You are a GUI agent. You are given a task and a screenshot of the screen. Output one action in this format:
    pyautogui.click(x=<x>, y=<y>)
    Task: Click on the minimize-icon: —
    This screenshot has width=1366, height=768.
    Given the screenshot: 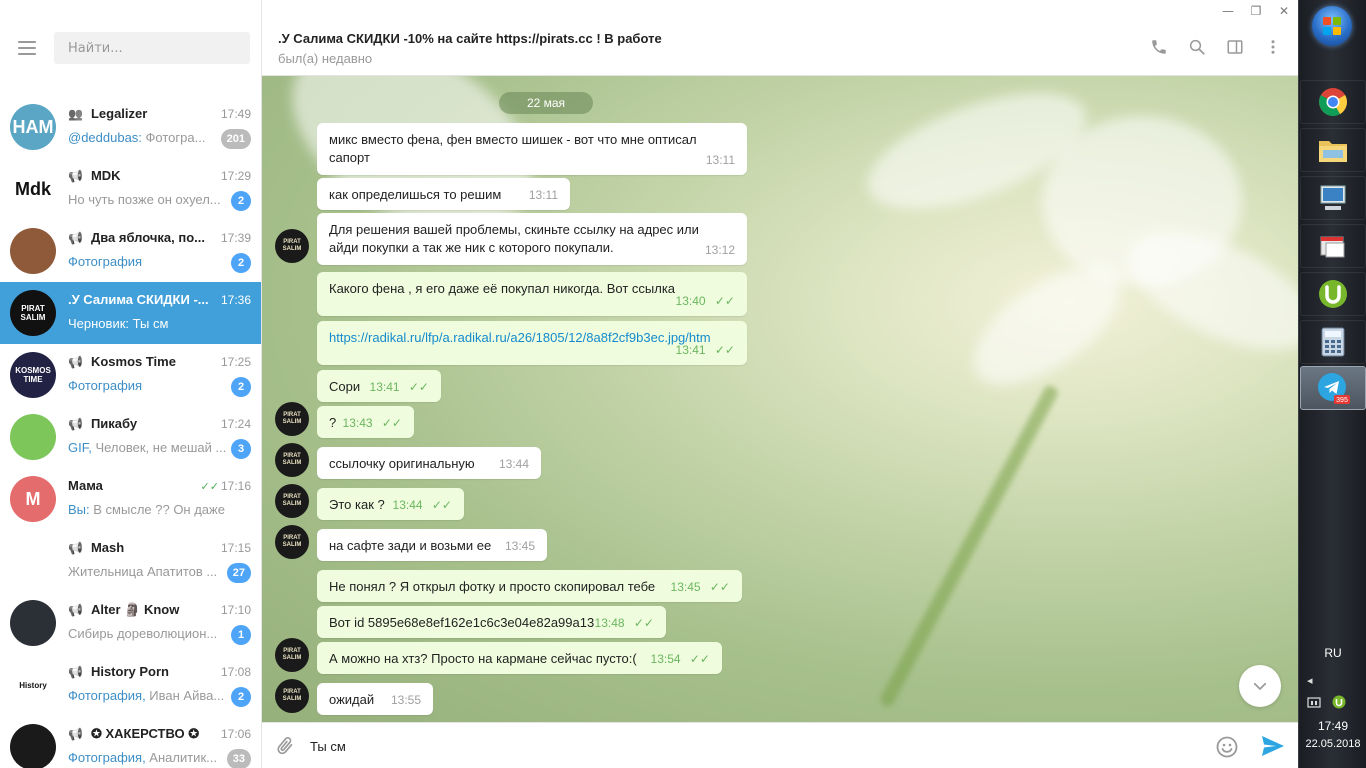 What is the action you would take?
    pyautogui.click(x=1228, y=11)
    